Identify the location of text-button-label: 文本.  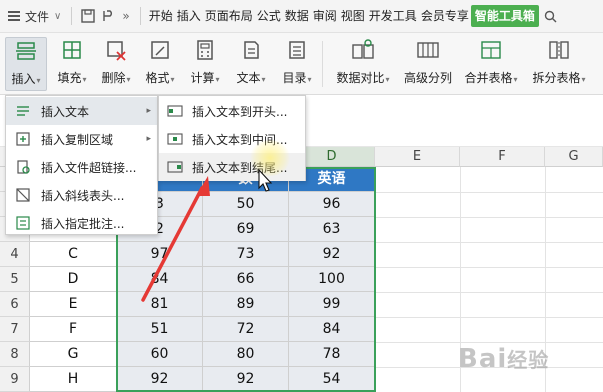
(248, 78).